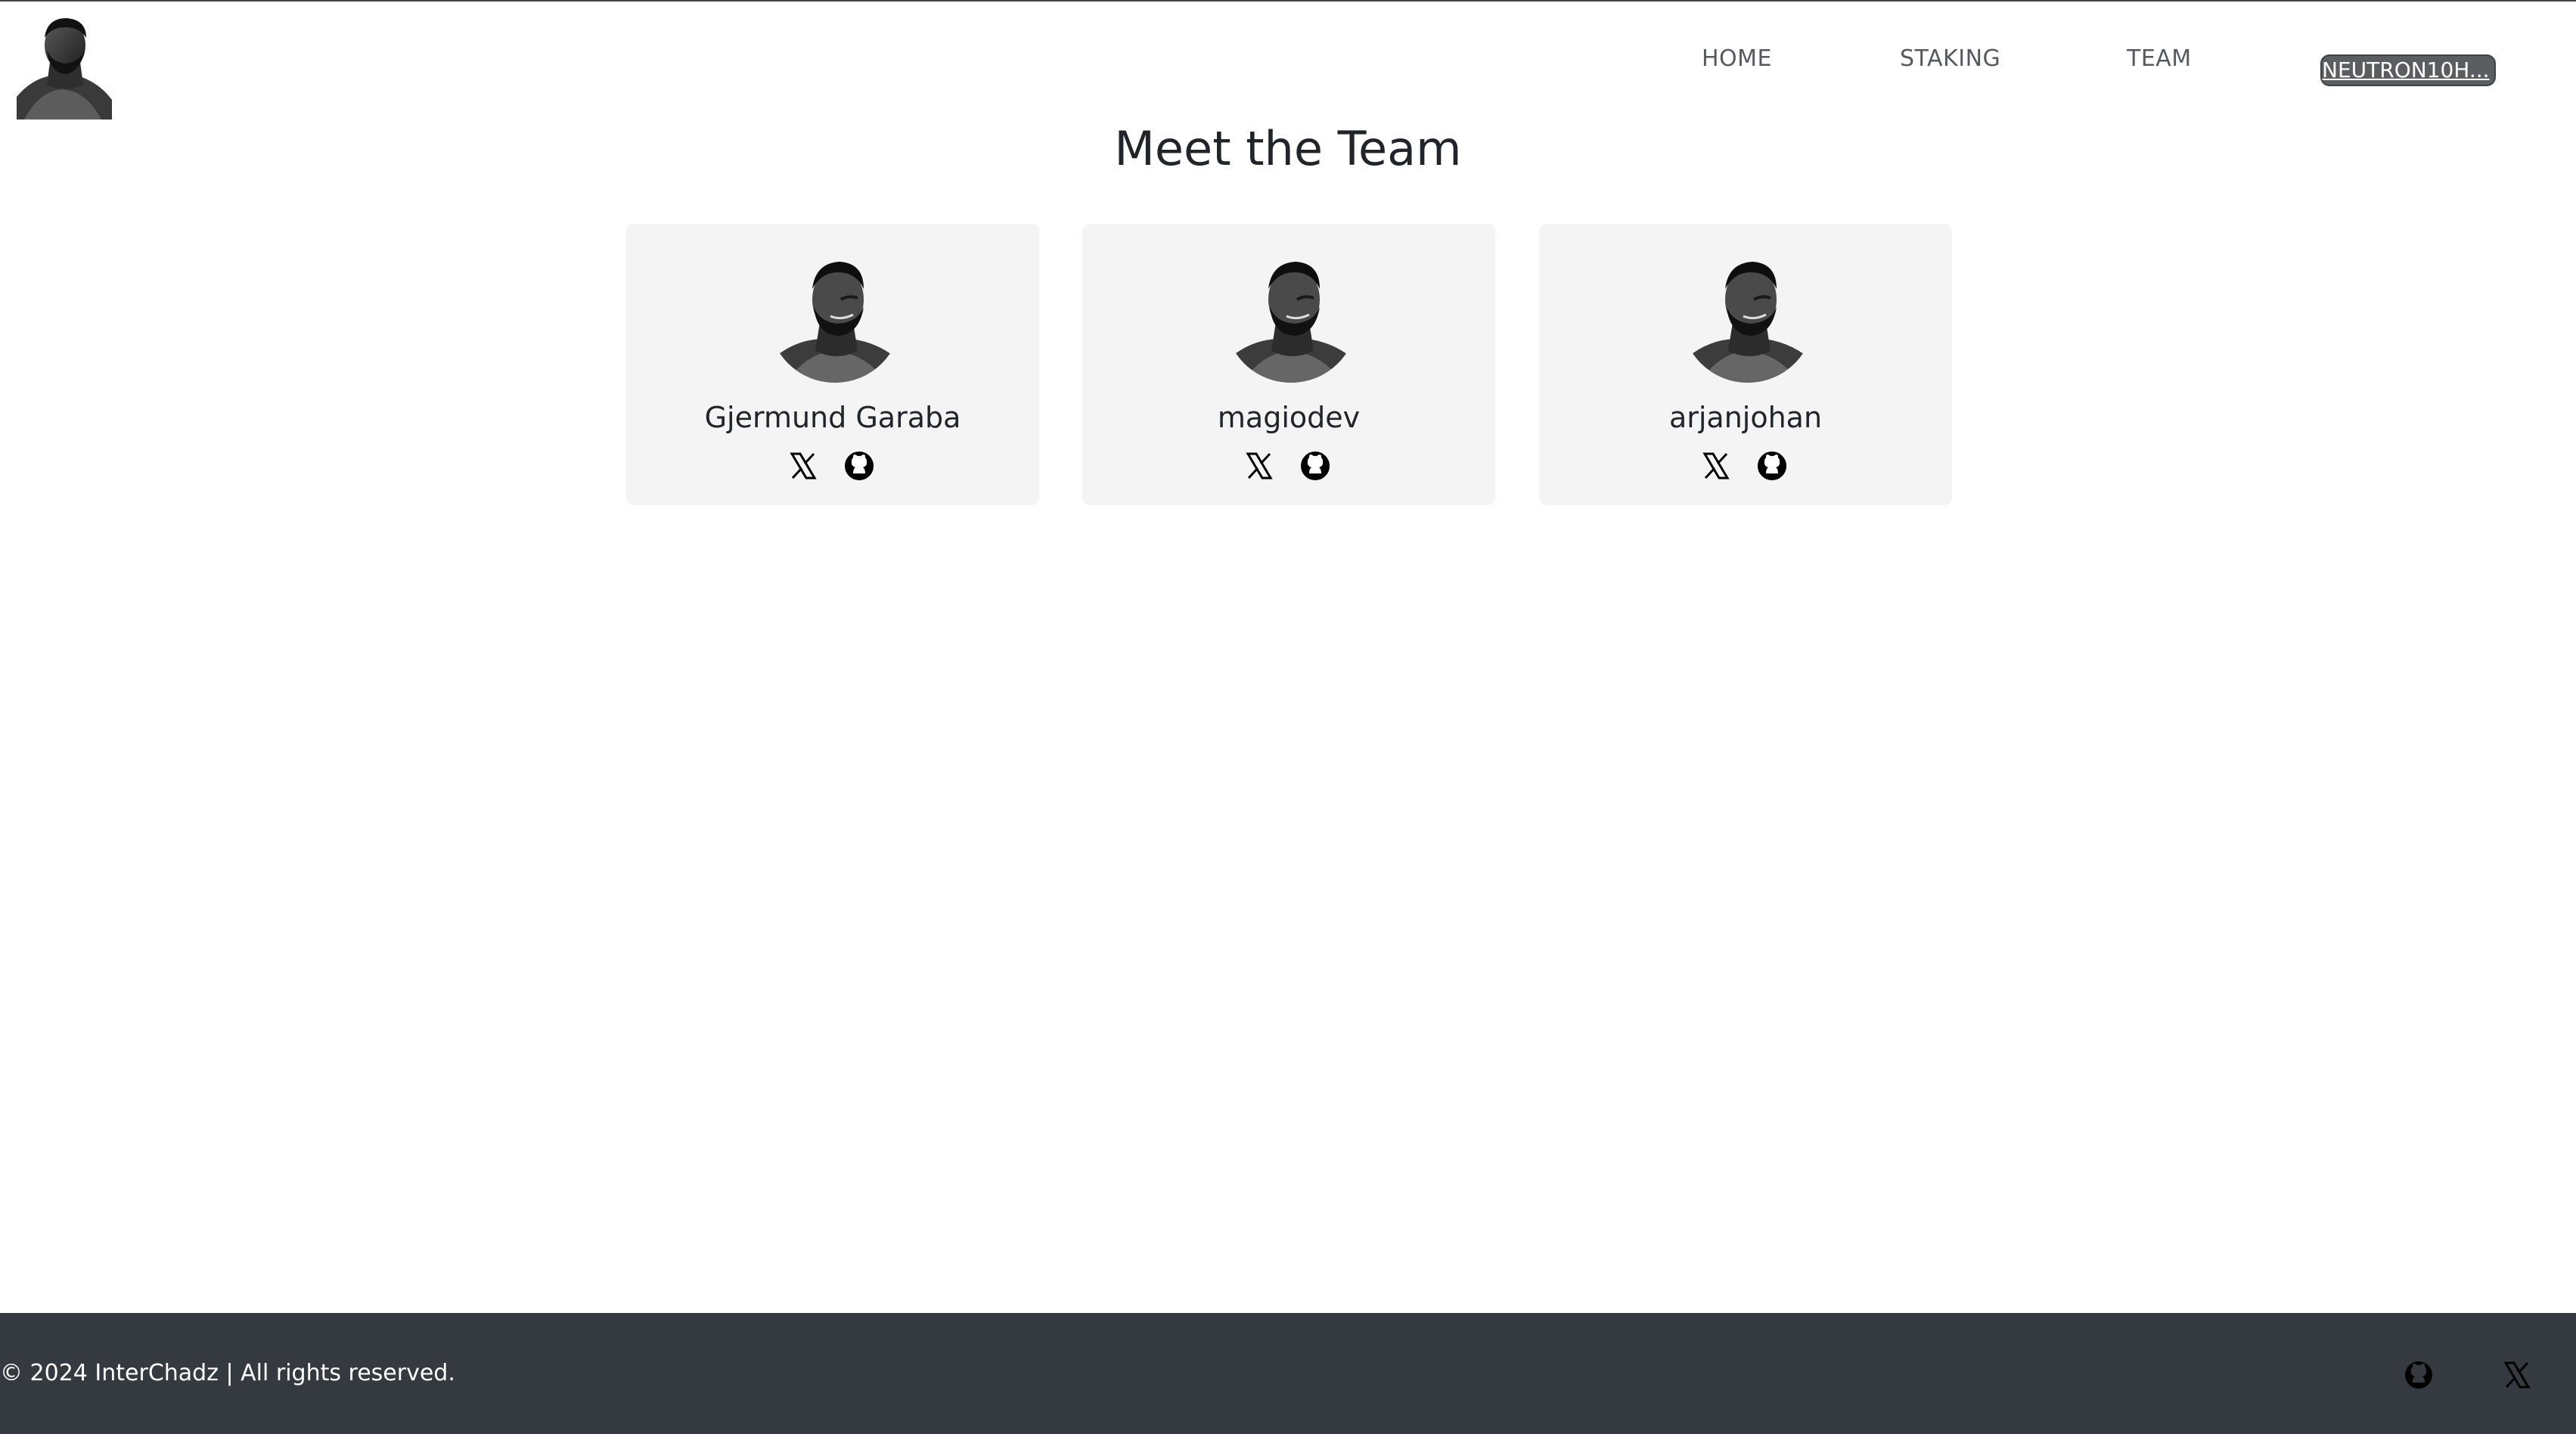 The height and width of the screenshot is (1434, 2576). I want to click on team-card: arjanjohan, so click(1745, 364).